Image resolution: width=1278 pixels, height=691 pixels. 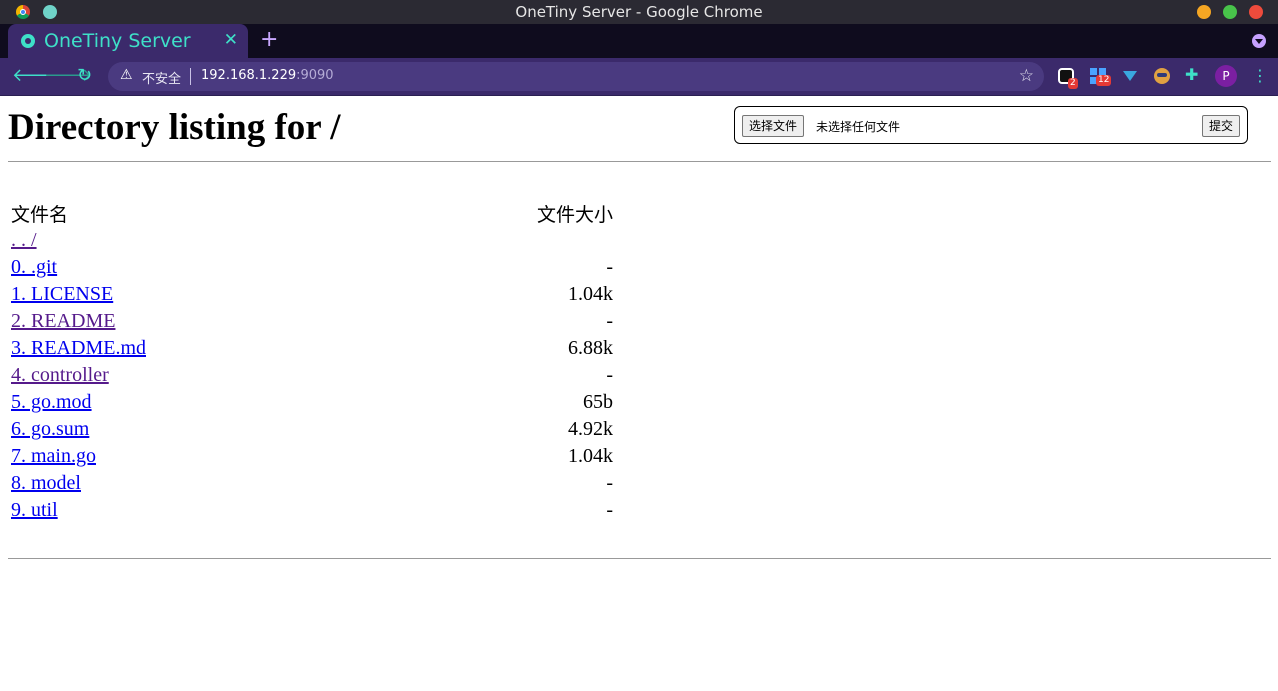 What do you see at coordinates (34, 510) in the screenshot?
I see `file-link: 9. util` at bounding box center [34, 510].